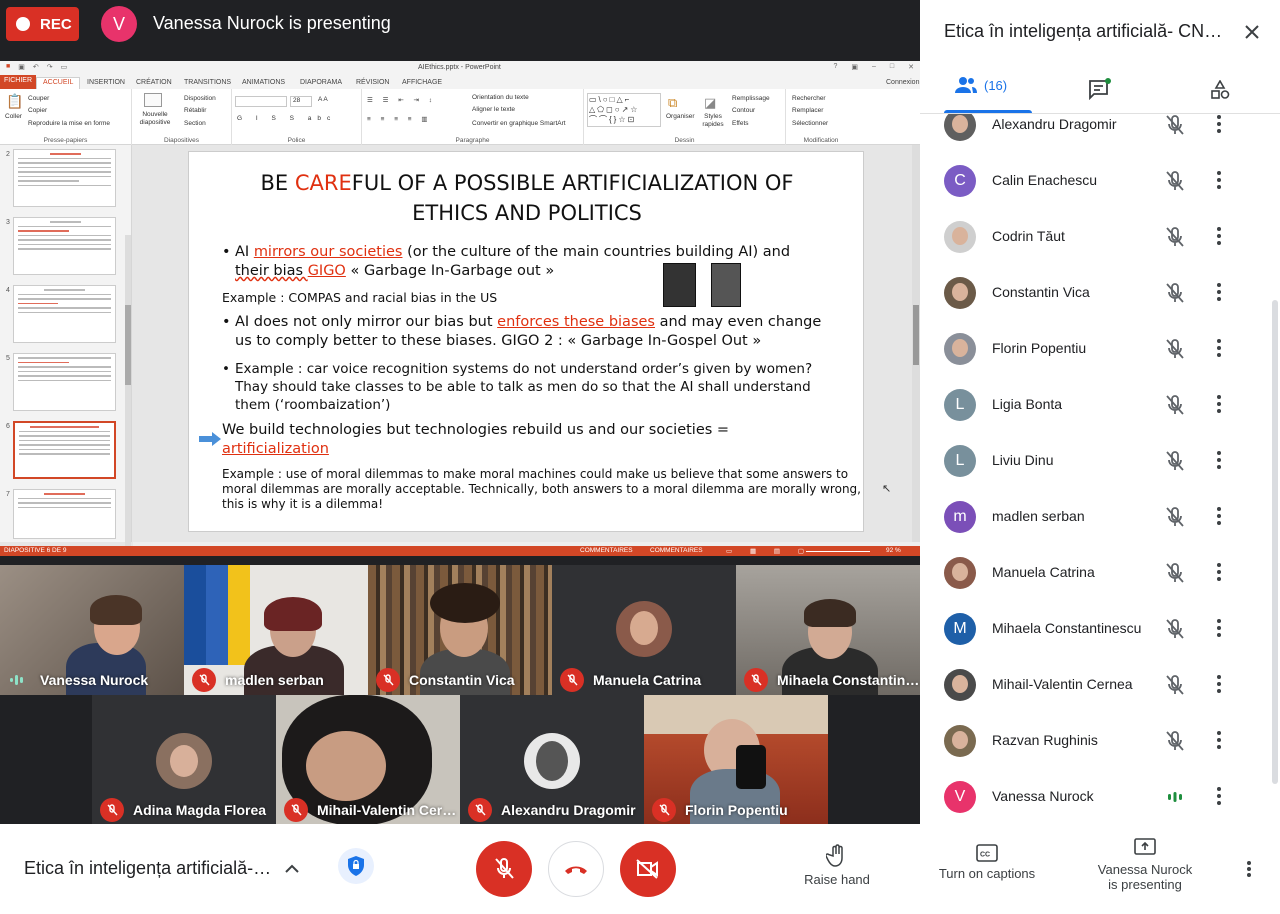 This screenshot has width=1280, height=914. What do you see at coordinates (736, 760) in the screenshot?
I see `video-tile: Florin Popentiu` at bounding box center [736, 760].